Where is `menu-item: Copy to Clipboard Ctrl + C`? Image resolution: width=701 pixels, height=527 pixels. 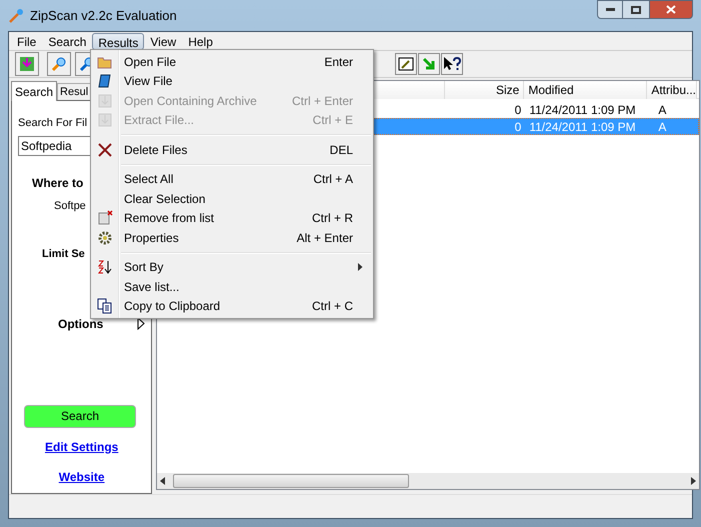
menu-item: Copy to Clipboard Ctrl + C is located at coordinates (232, 306).